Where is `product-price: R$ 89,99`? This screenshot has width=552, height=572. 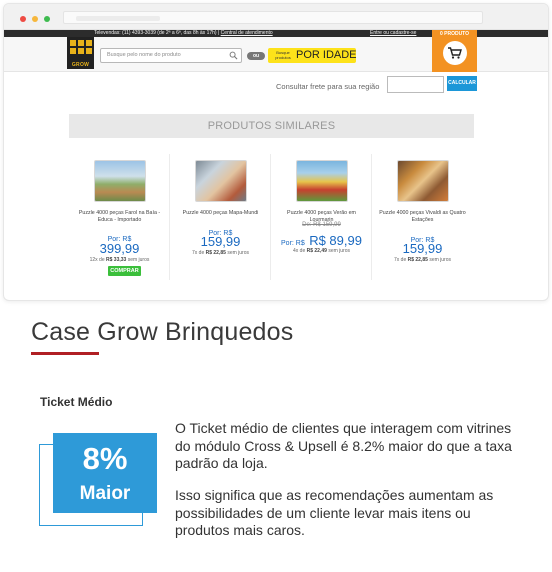 product-price: R$ 89,99 is located at coordinates (335, 240).